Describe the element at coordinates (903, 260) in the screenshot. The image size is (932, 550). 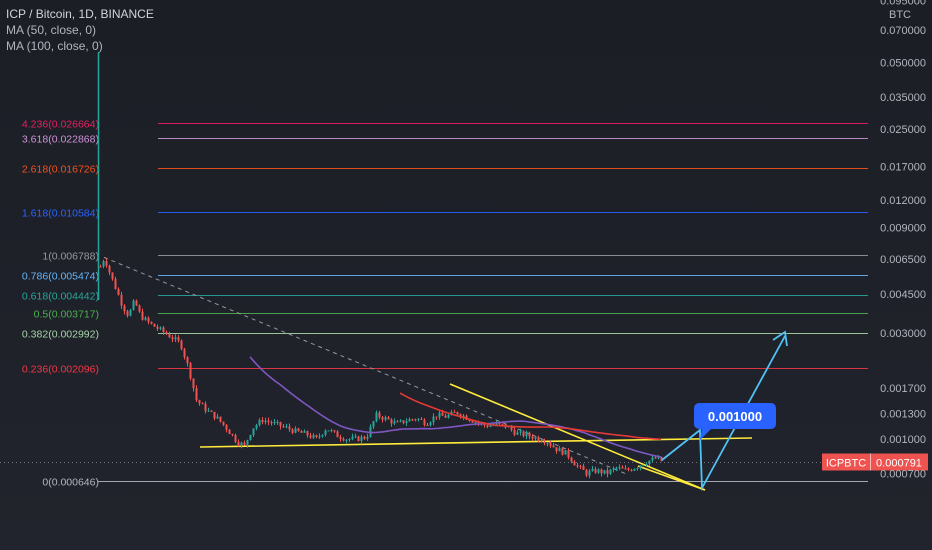
I see `price-axis-label: 0.006500` at that location.